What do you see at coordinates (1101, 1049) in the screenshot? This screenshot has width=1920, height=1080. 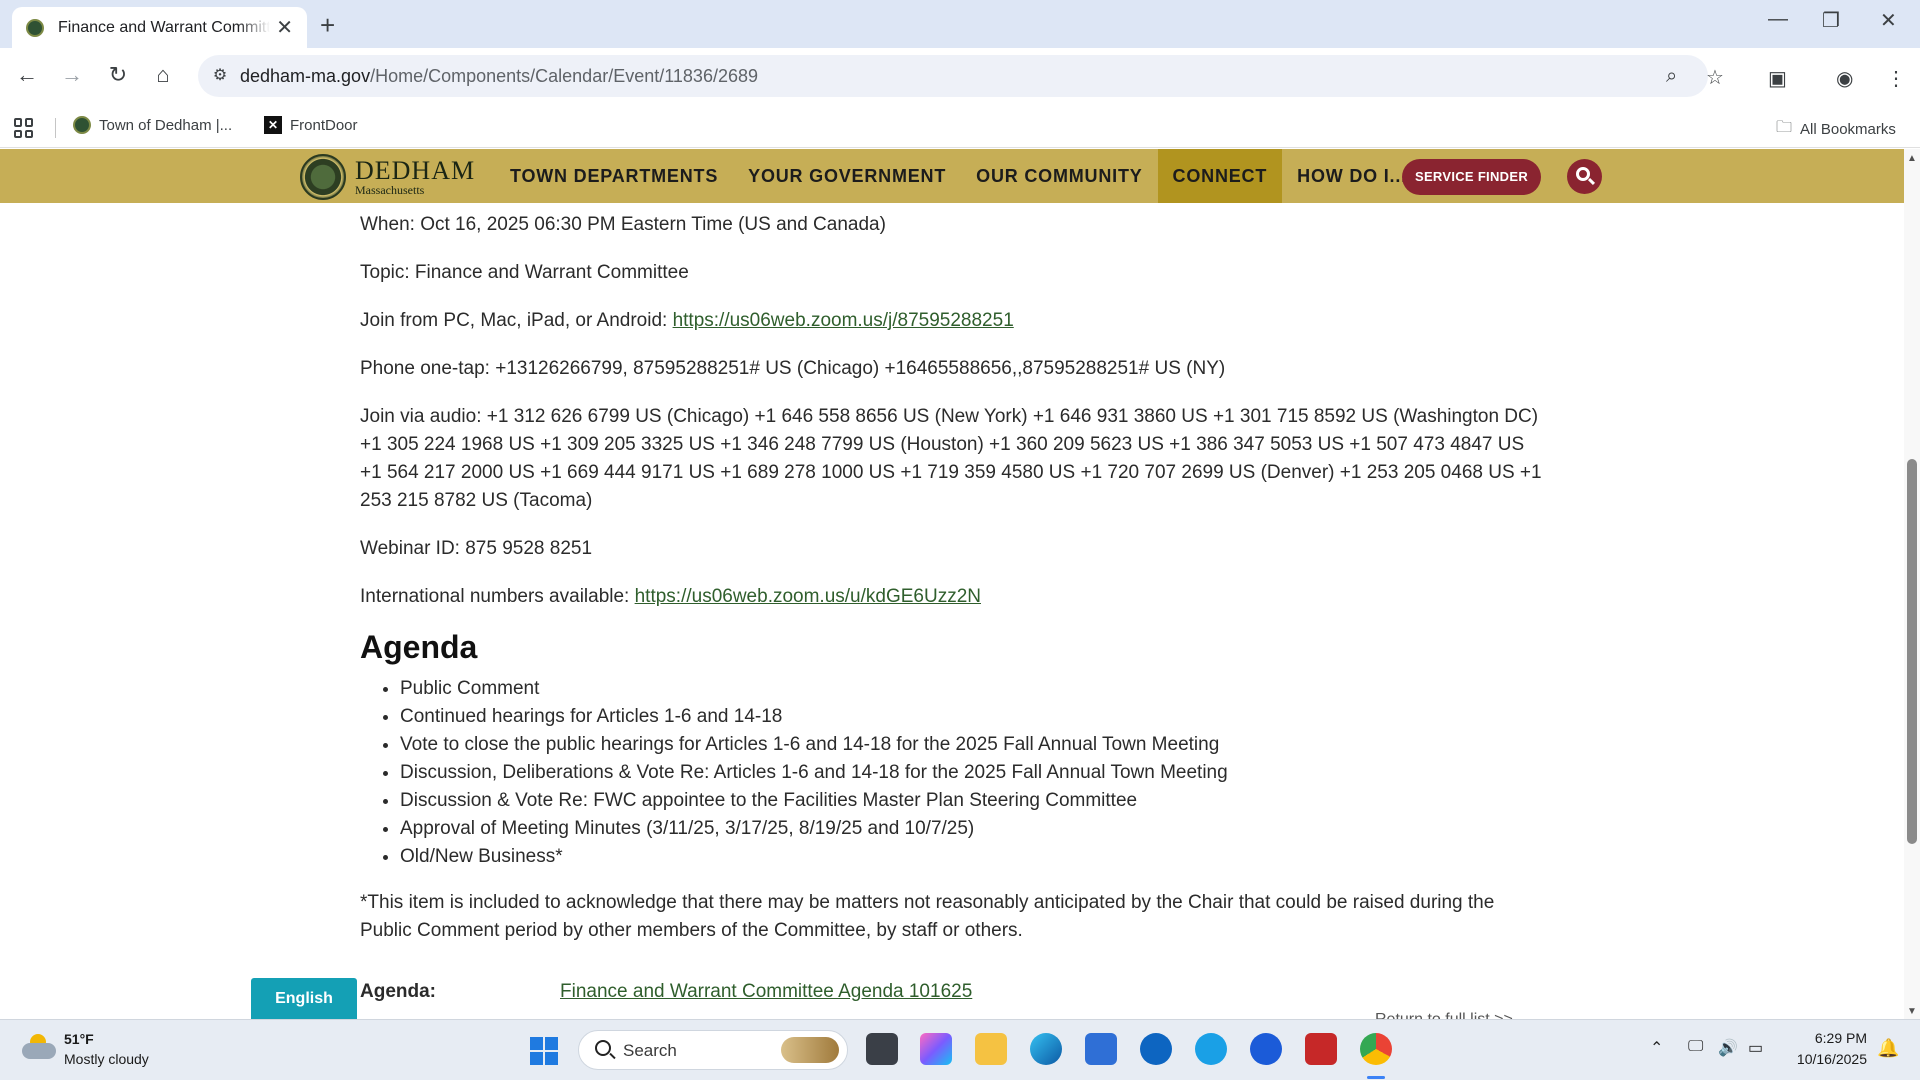 I see `microsoft-store-icon` at bounding box center [1101, 1049].